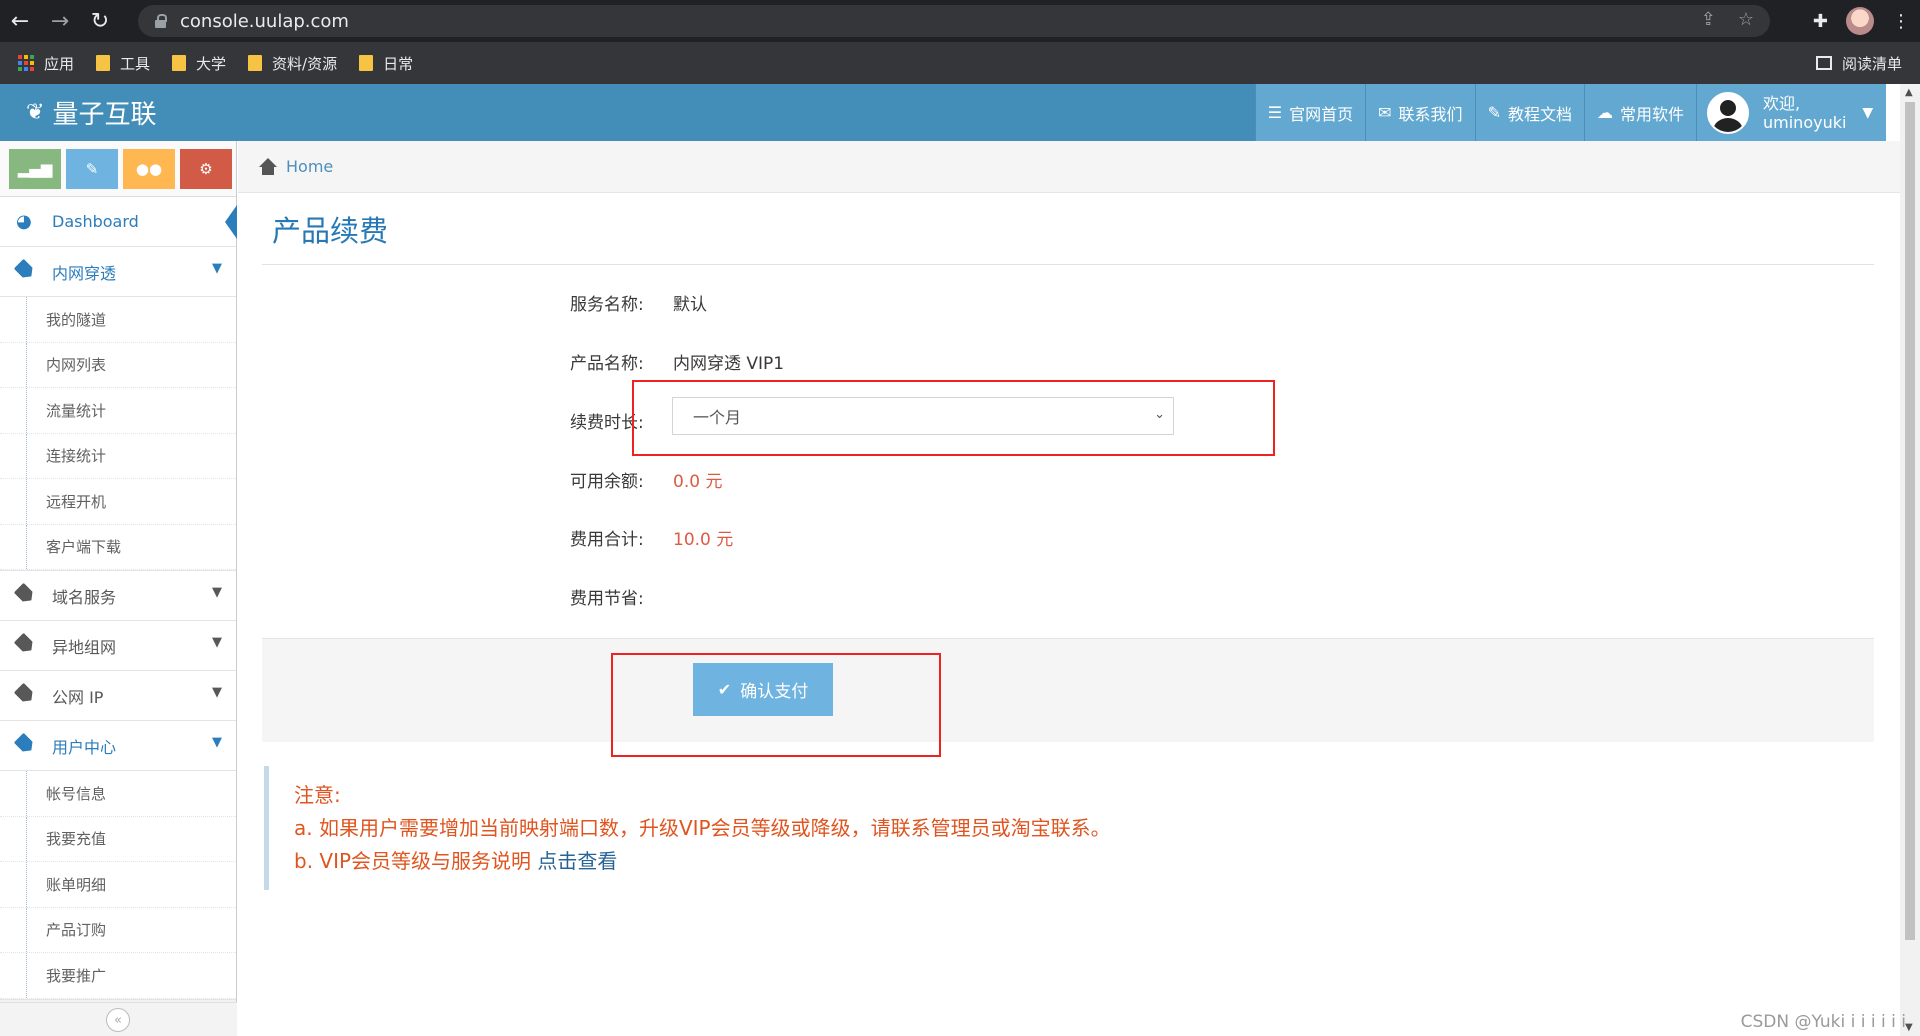 This screenshot has width=1920, height=1036. What do you see at coordinates (1858, 63) in the screenshot?
I see `reading-list: 阅读清单` at bounding box center [1858, 63].